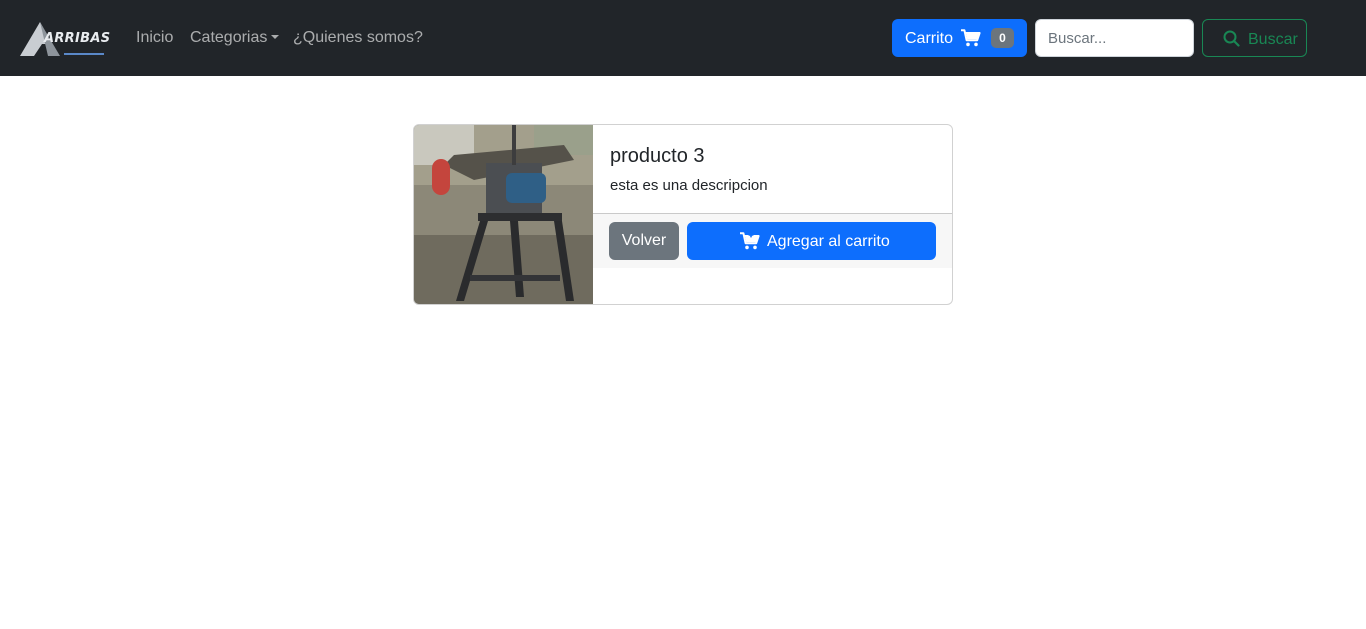 This screenshot has height=629, width=1366. What do you see at coordinates (1273, 39) in the screenshot?
I see `search-button-label: Buscar` at bounding box center [1273, 39].